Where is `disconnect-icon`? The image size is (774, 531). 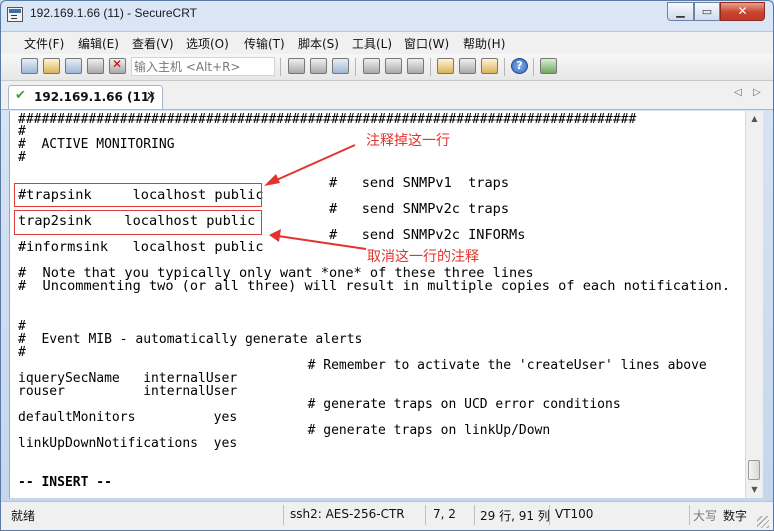 disconnect-icon is located at coordinates (117, 65).